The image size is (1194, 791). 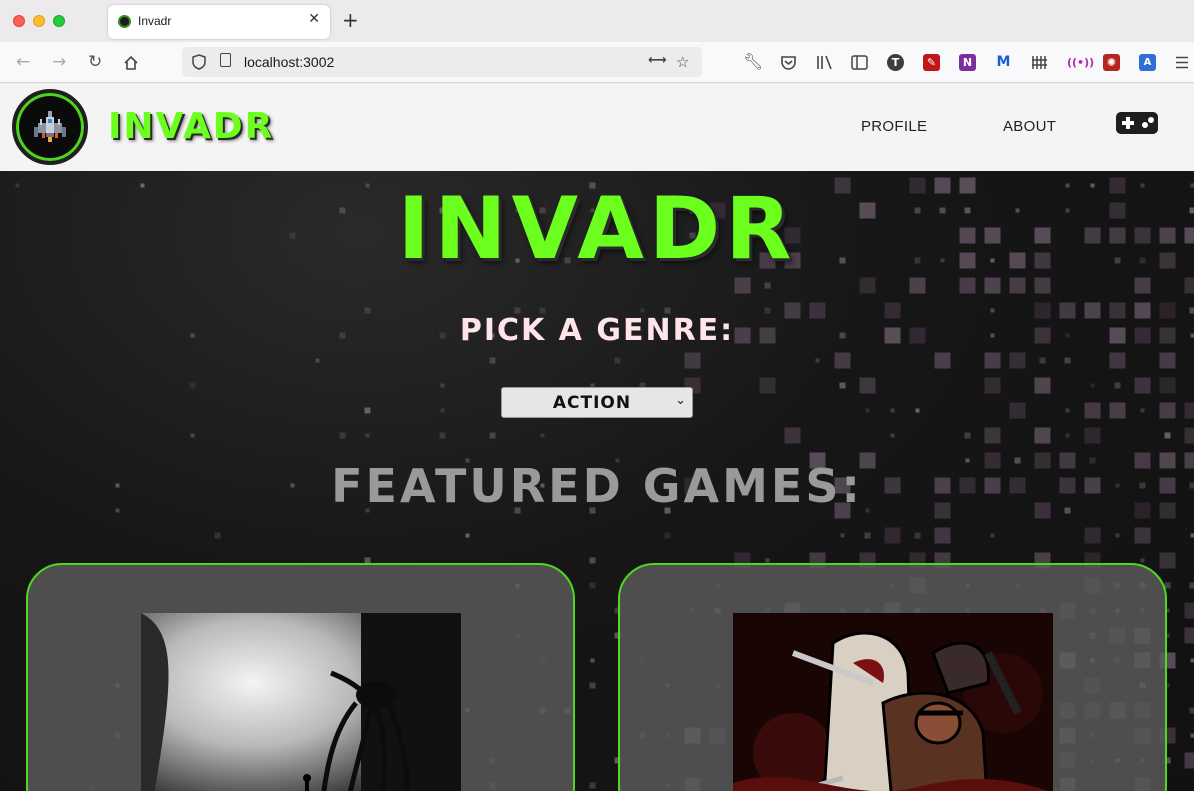 I want to click on genre-selected-value: ACTION, so click(x=592, y=403).